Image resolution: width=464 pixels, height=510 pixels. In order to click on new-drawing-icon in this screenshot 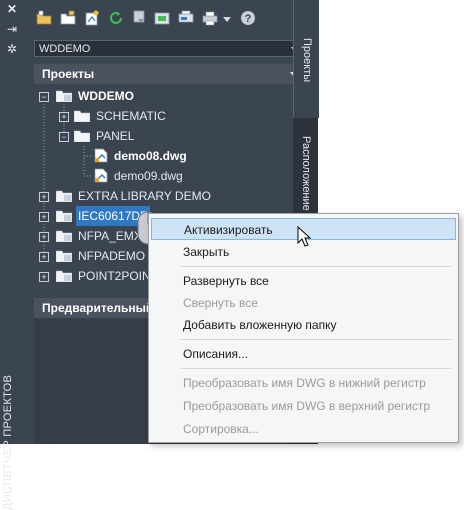, I will do `click(92, 18)`.